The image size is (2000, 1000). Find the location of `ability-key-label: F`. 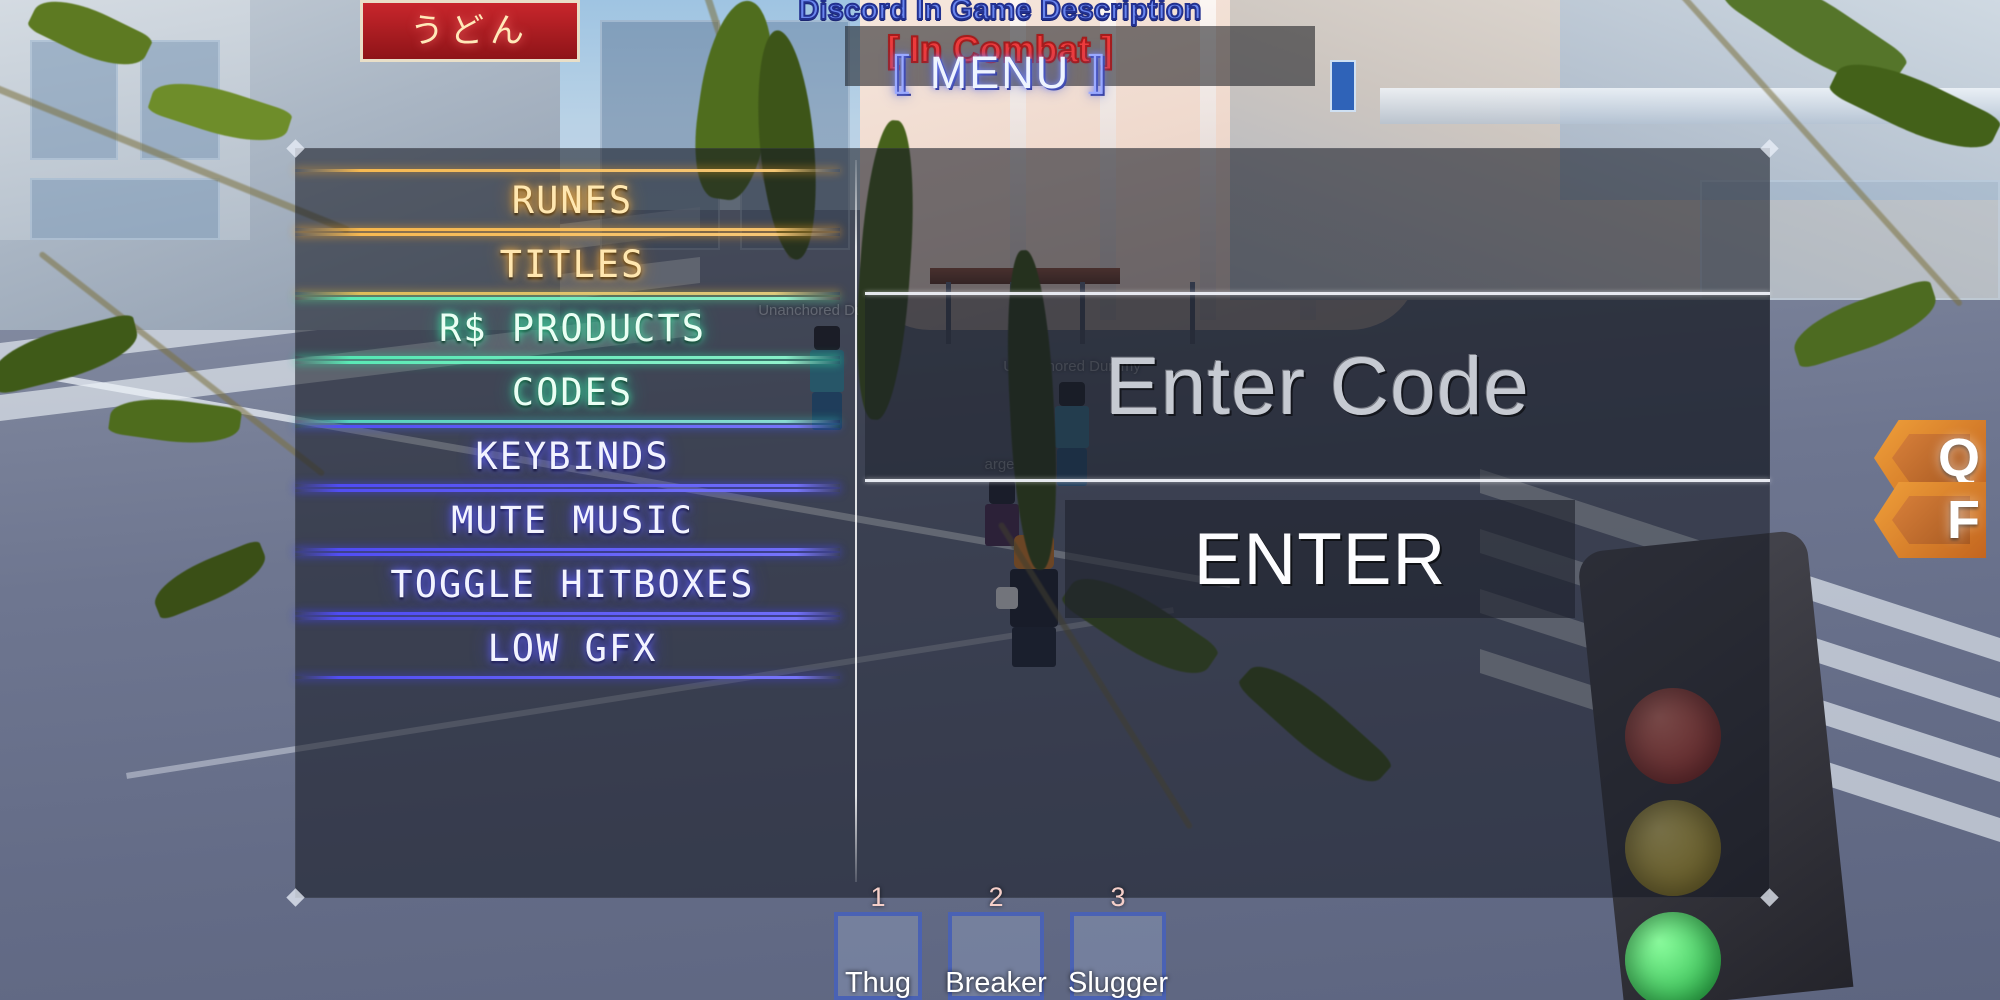

ability-key-label: F is located at coordinates (1963, 520).